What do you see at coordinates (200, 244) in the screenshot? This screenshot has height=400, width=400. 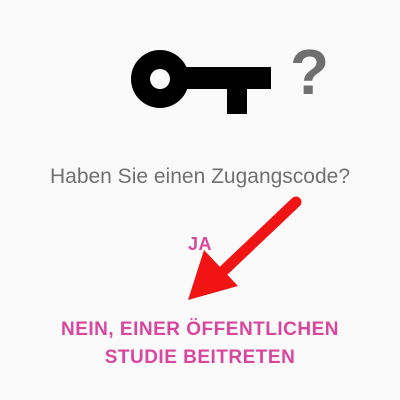 I see `yes-button: JA` at bounding box center [200, 244].